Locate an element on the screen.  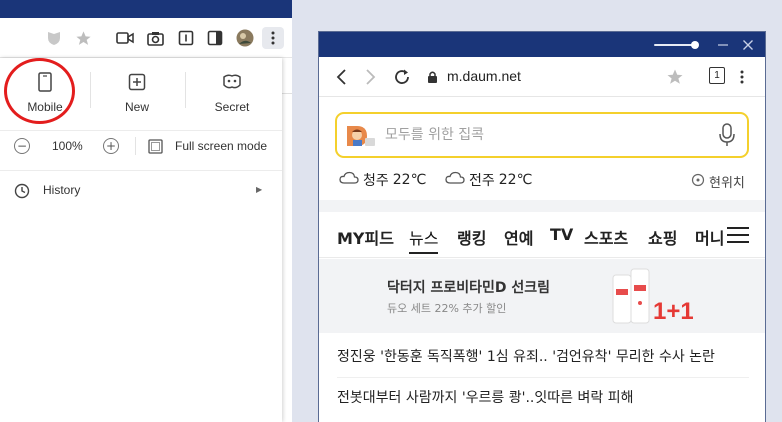
weather-item: 전주 22℃ is located at coordinates (488, 180).